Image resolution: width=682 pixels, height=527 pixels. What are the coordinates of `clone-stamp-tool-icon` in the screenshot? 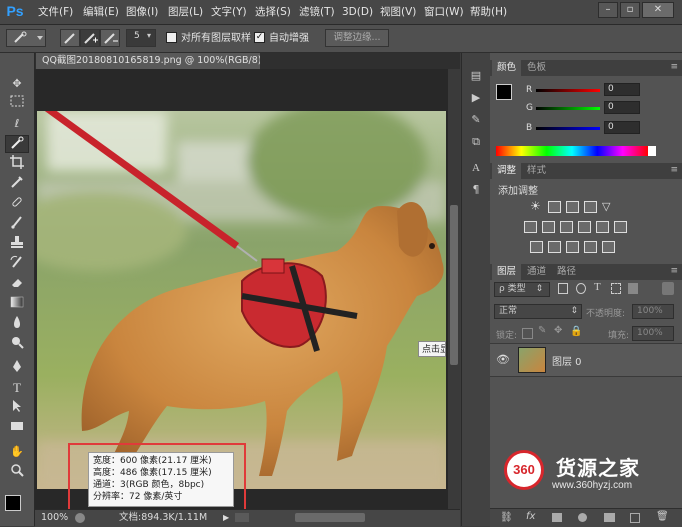 It's located at (17, 244).